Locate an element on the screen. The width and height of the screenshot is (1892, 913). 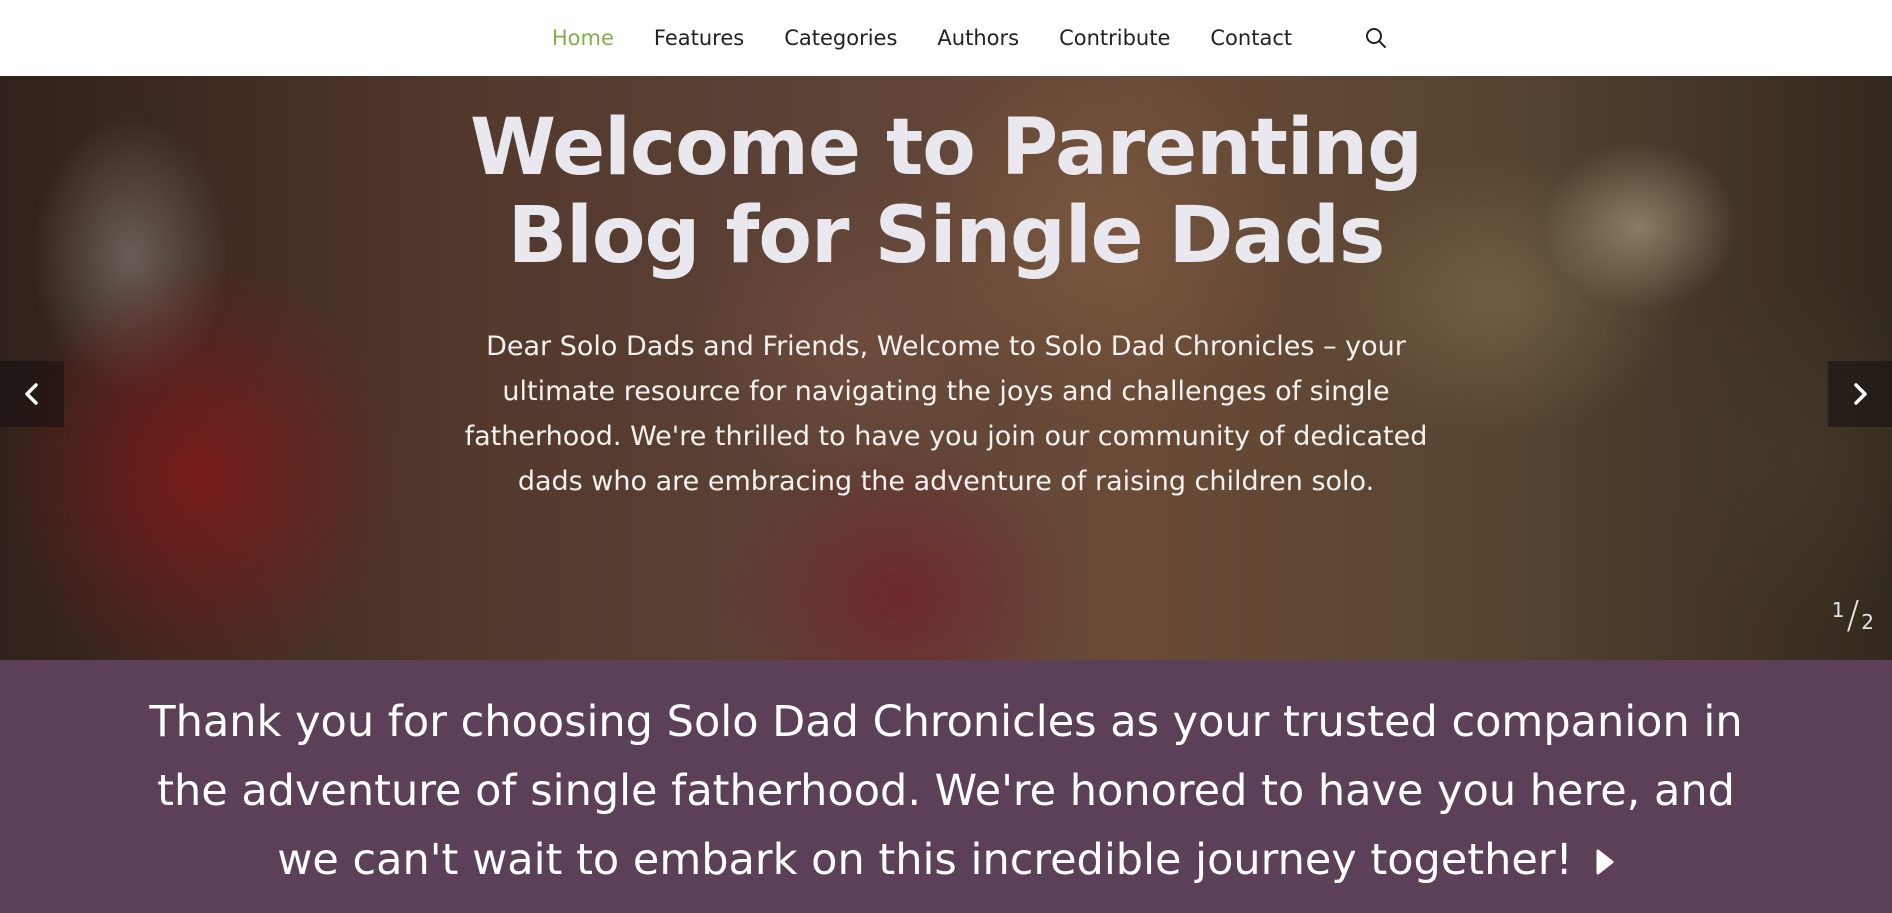
chevron-left-icon is located at coordinates (31, 394).